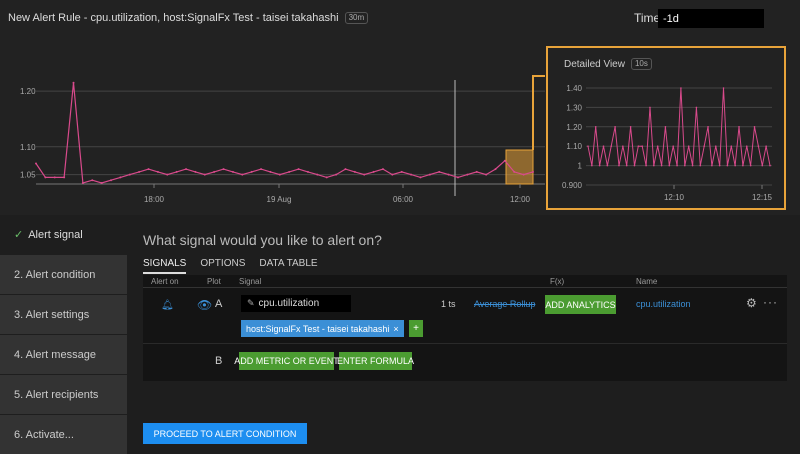 The height and width of the screenshot is (454, 800). Describe the element at coordinates (580, 304) in the screenshot. I see `add-analytics-button: ADD ANALYTICS` at that location.